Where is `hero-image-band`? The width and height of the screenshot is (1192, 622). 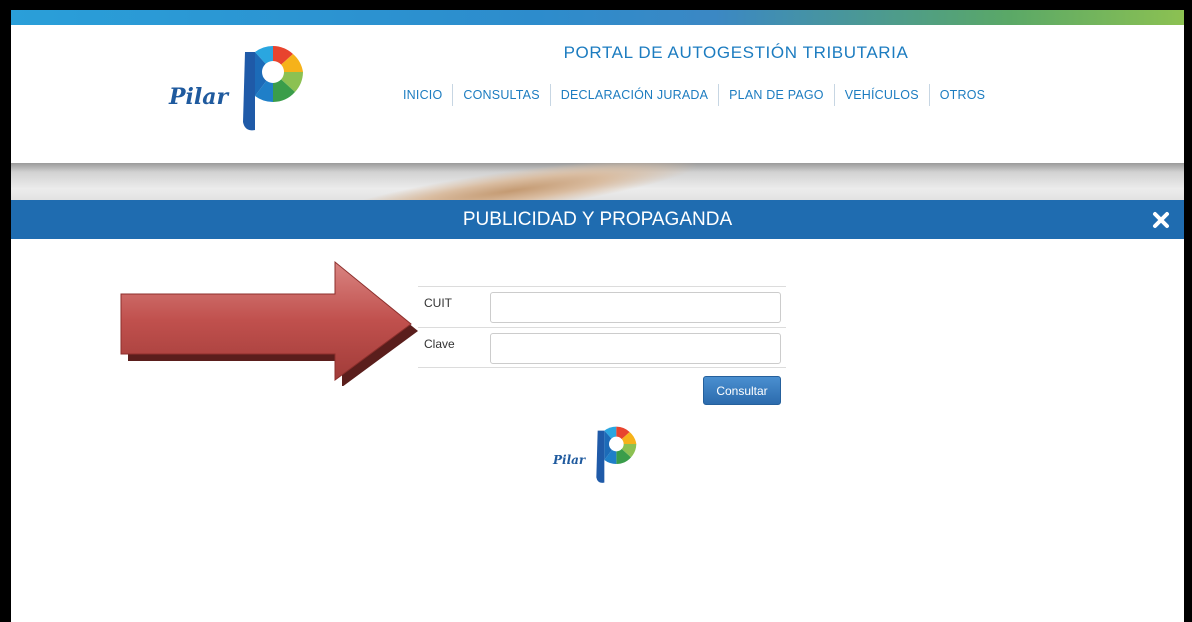
hero-image-band is located at coordinates (597, 181).